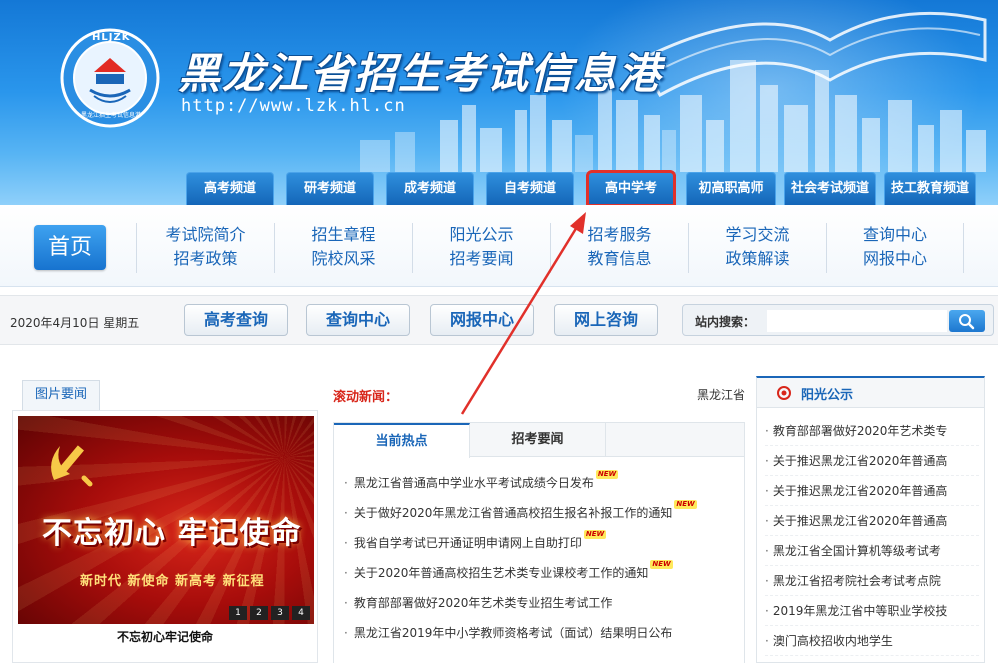 The height and width of the screenshot is (663, 998). Describe the element at coordinates (165, 636) in the screenshot. I see `picture-caption: 不忘初心牢记使命` at that location.